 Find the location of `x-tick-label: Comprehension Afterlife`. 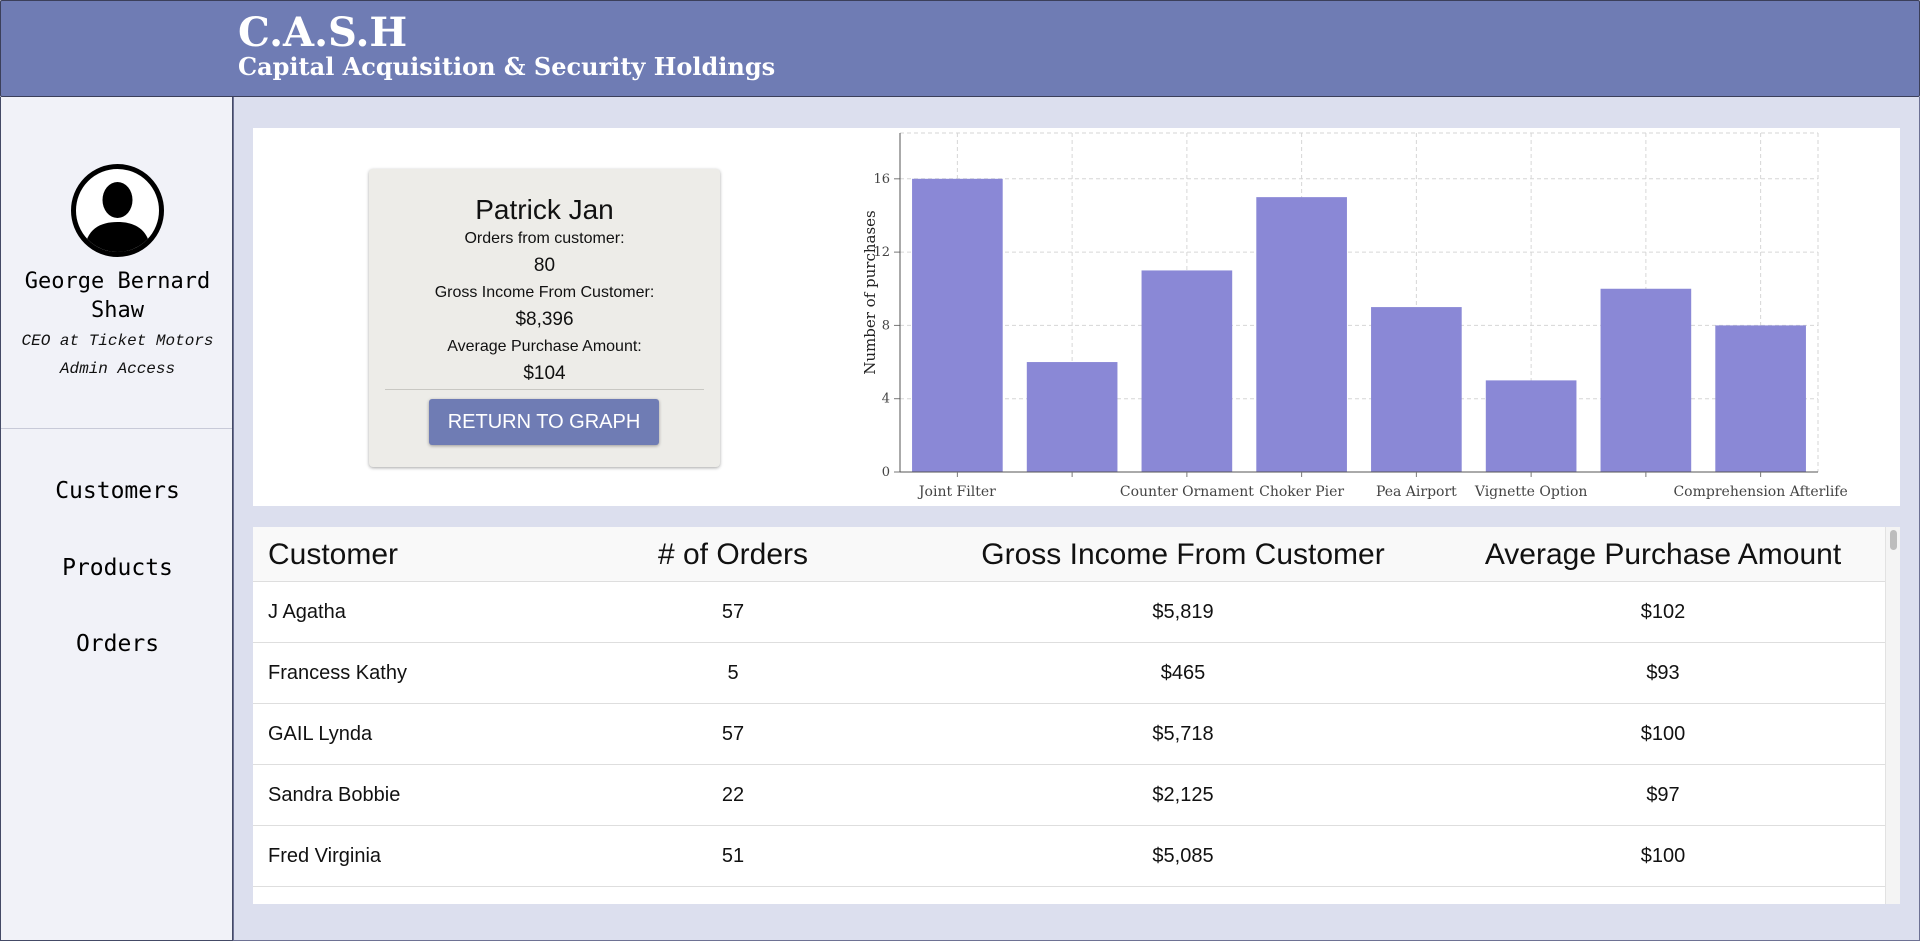

x-tick-label: Comprehension Afterlife is located at coordinates (1760, 492).